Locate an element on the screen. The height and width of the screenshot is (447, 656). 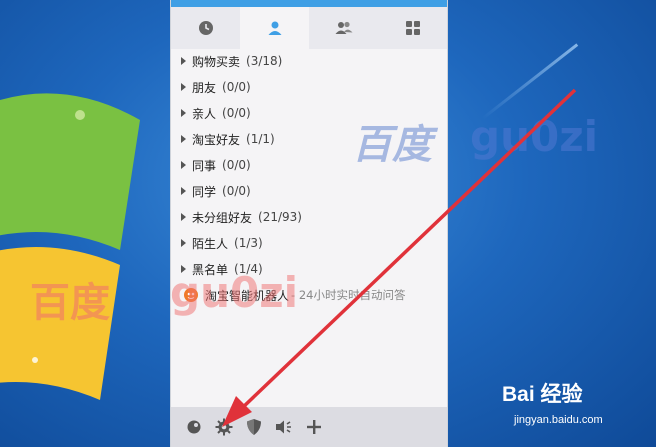
light-streak is located at coordinates (530, 81).